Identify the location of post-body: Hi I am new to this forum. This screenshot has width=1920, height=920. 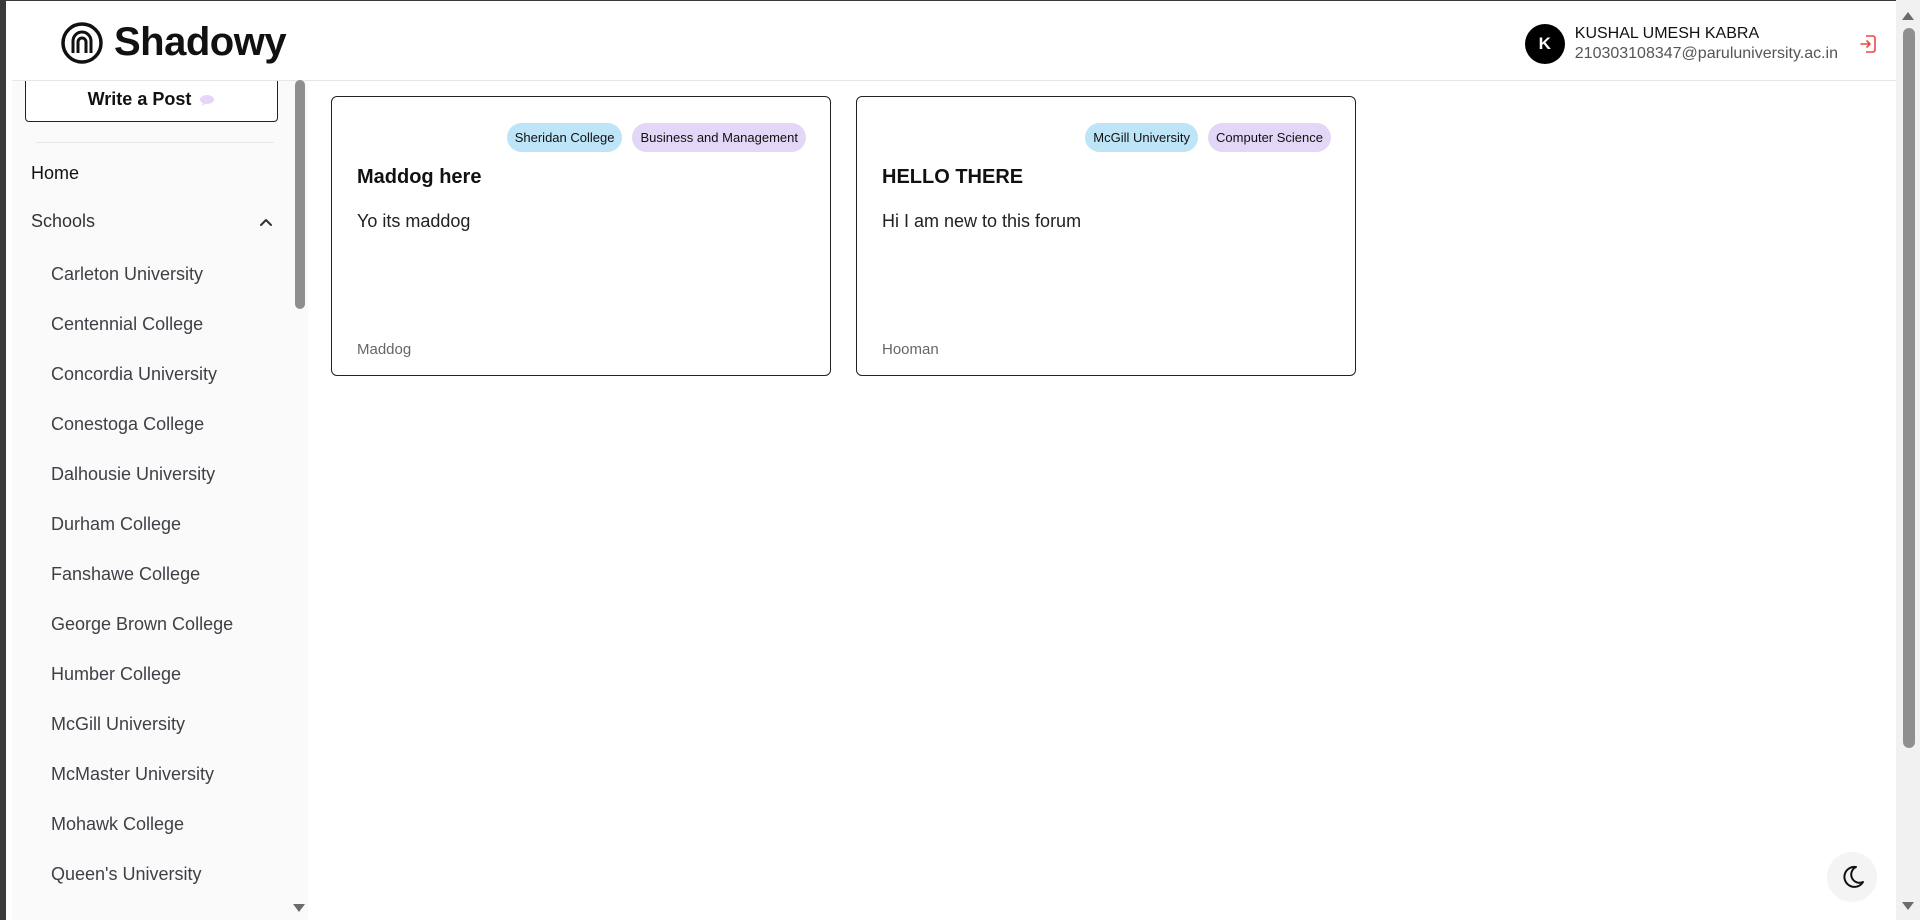
(982, 221).